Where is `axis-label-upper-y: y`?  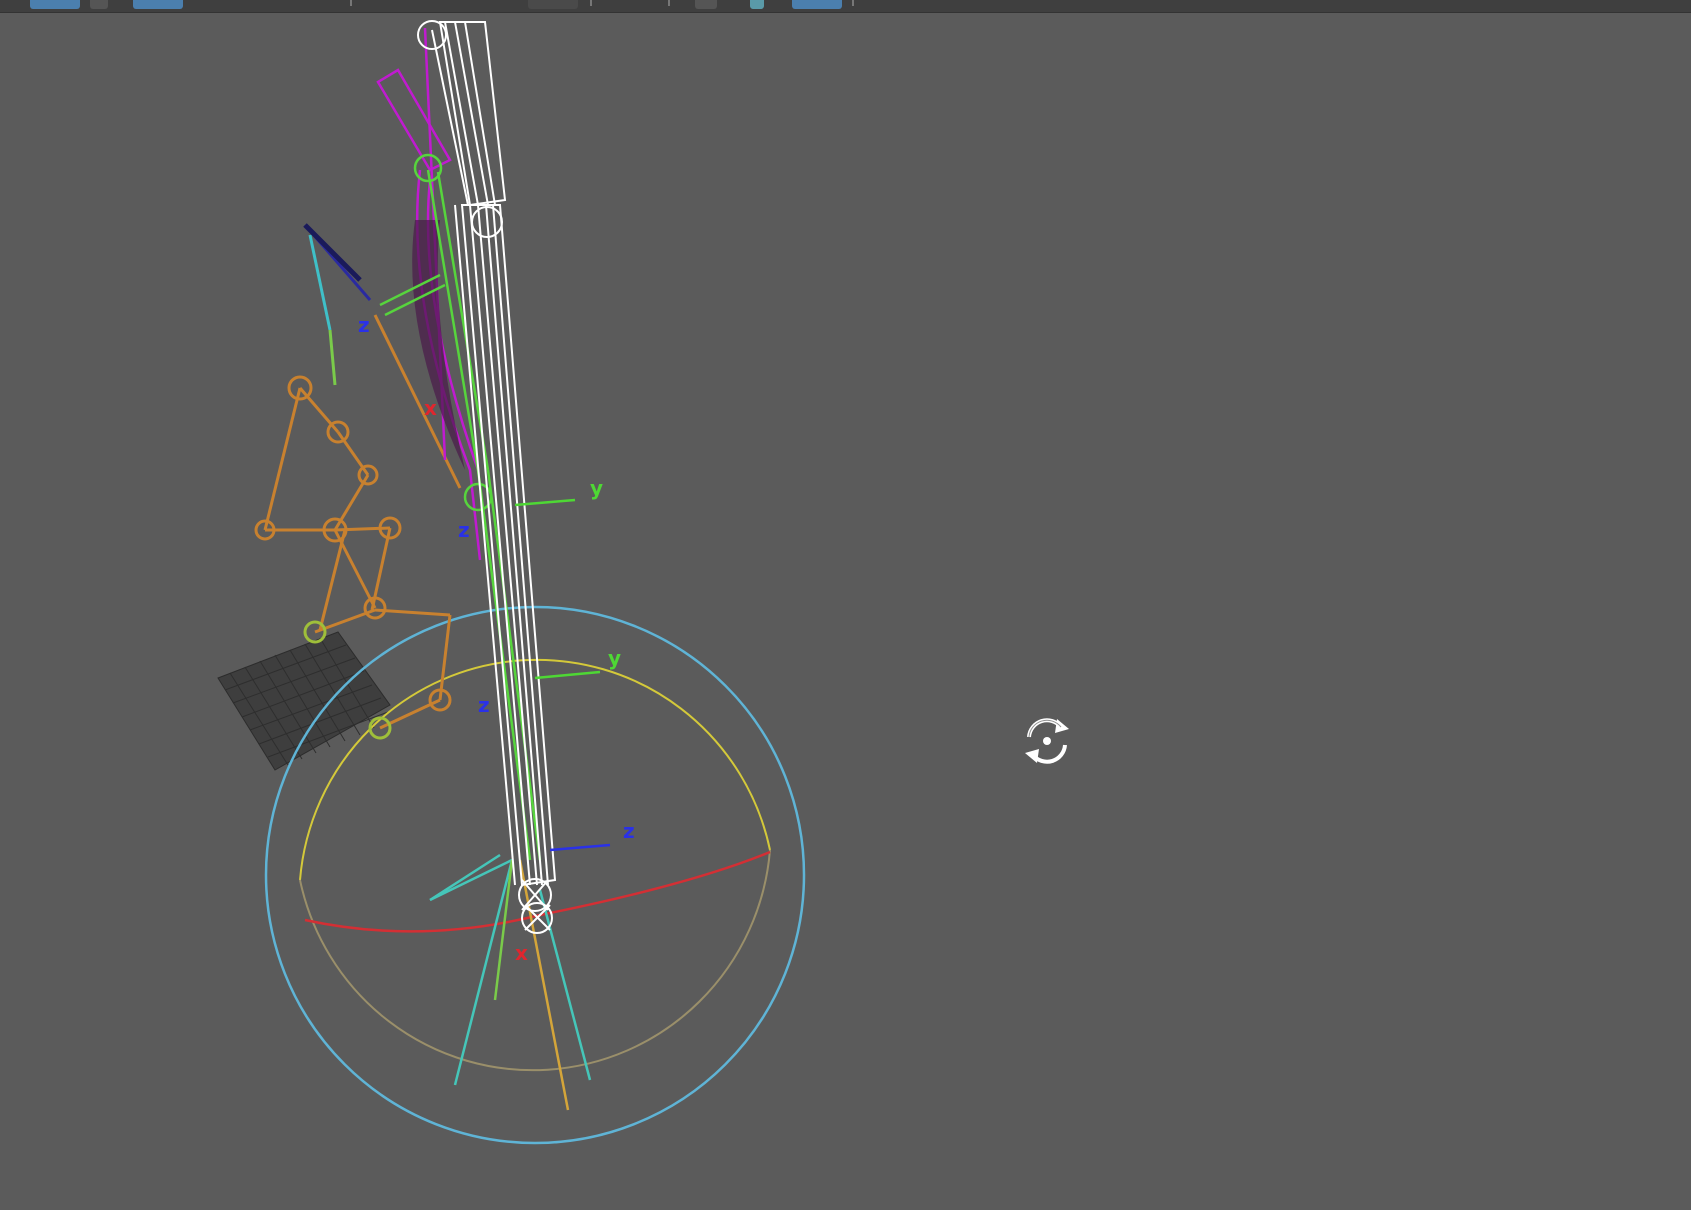
axis-label-upper-y: y is located at coordinates (596, 488).